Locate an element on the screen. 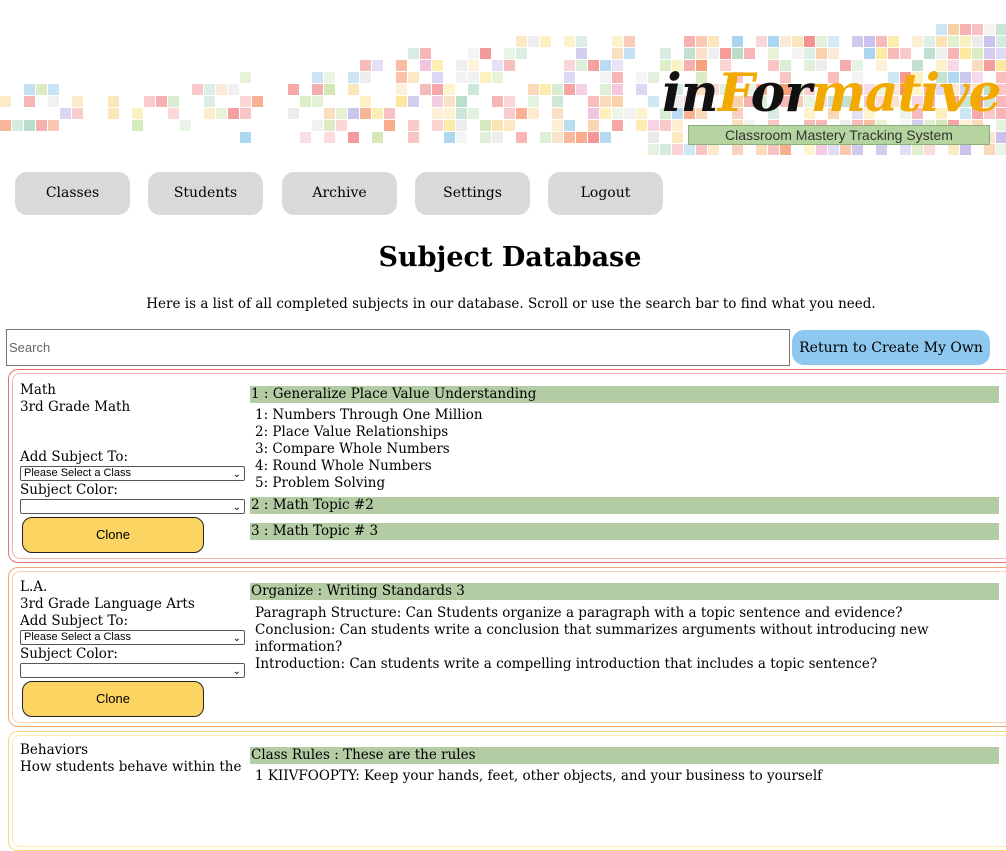 The image size is (1006, 851). nav-classes-button: Classes is located at coordinates (72, 193).